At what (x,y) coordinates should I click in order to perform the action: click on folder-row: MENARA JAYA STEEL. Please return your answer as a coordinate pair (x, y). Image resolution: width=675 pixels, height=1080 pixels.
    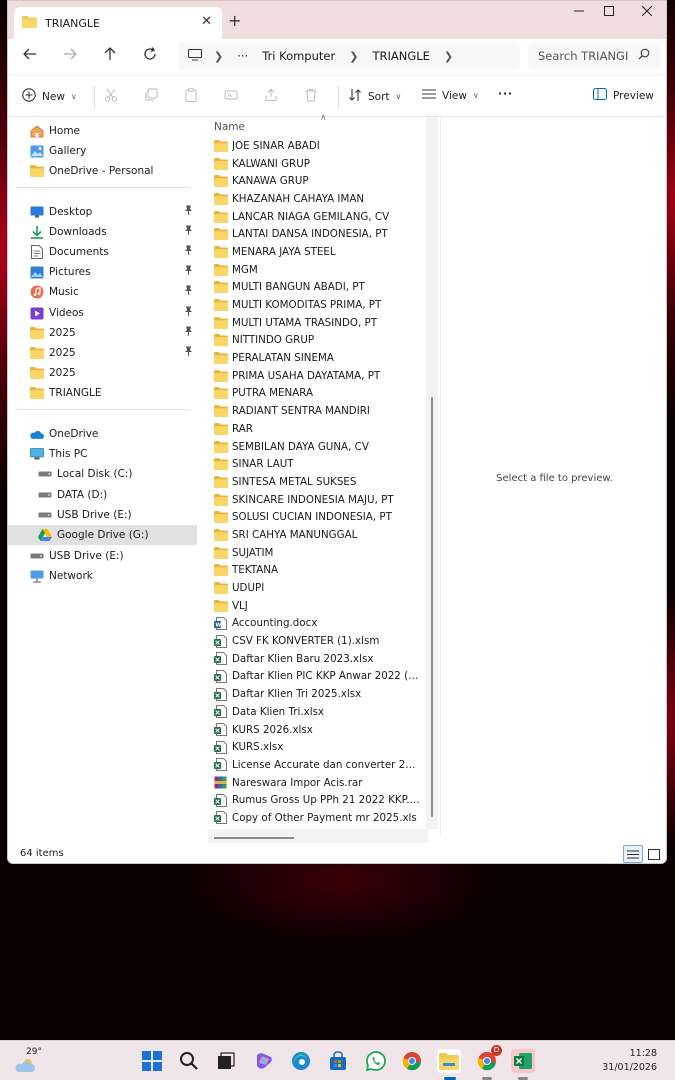
    Looking at the image, I should click on (314, 252).